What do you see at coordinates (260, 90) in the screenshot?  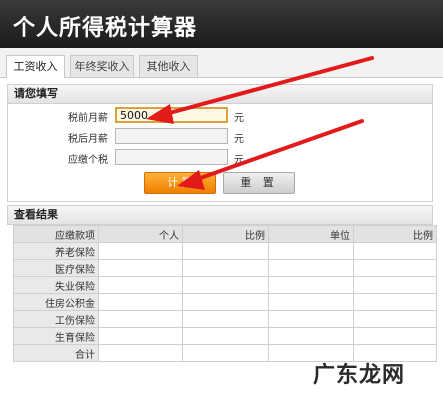 I see `arrow-to-salary-input` at bounding box center [260, 90].